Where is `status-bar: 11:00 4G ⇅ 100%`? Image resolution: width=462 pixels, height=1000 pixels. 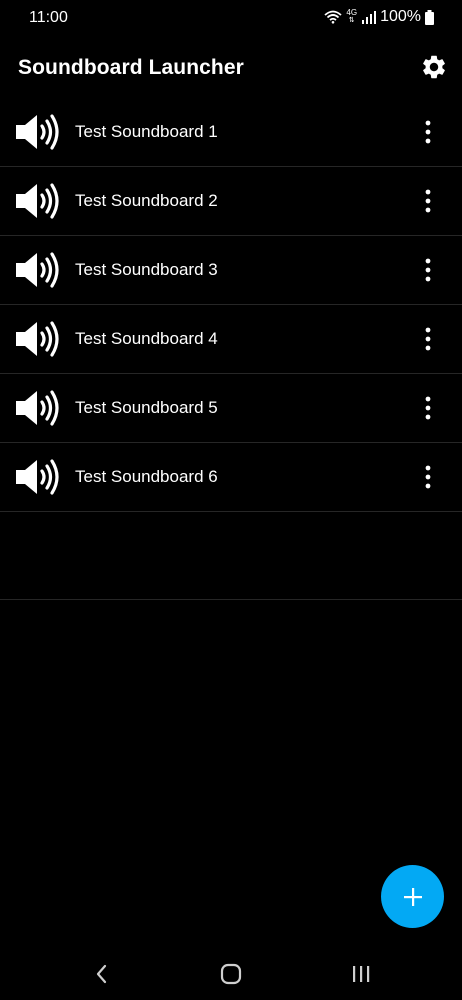
status-bar: 11:00 4G ⇅ 100% is located at coordinates (231, 18).